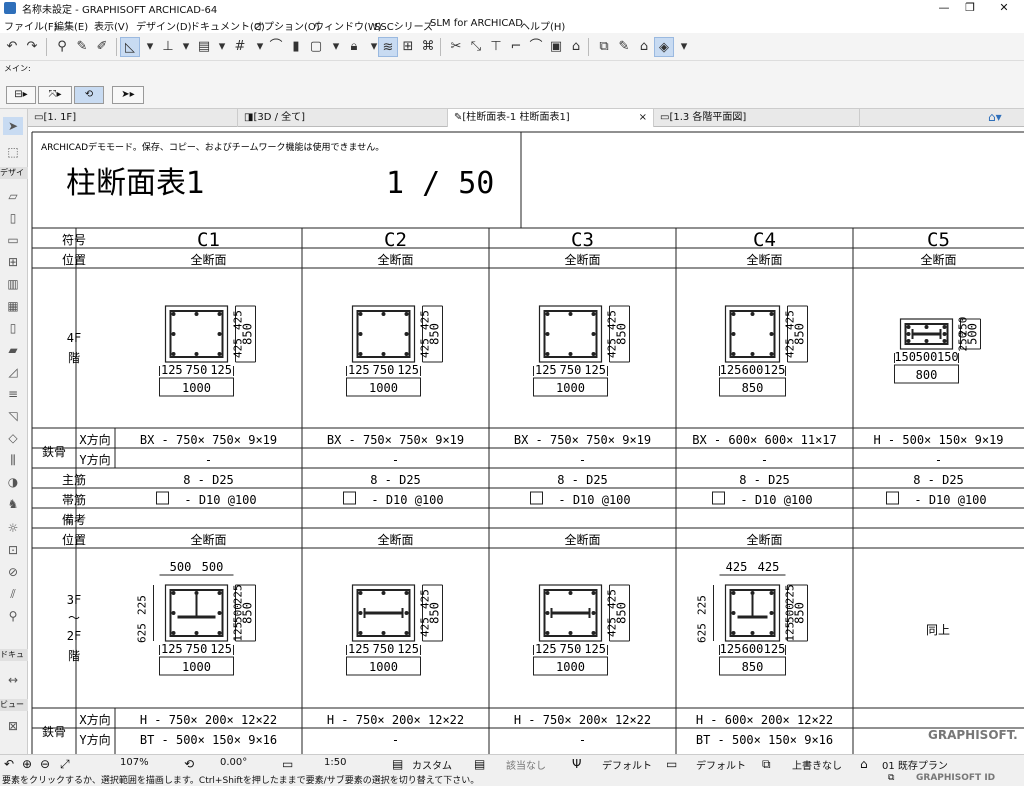 The width and height of the screenshot is (1024, 786). What do you see at coordinates (13, 550) in the screenshot?
I see `zone-tool-icon: ⊡` at bounding box center [13, 550].